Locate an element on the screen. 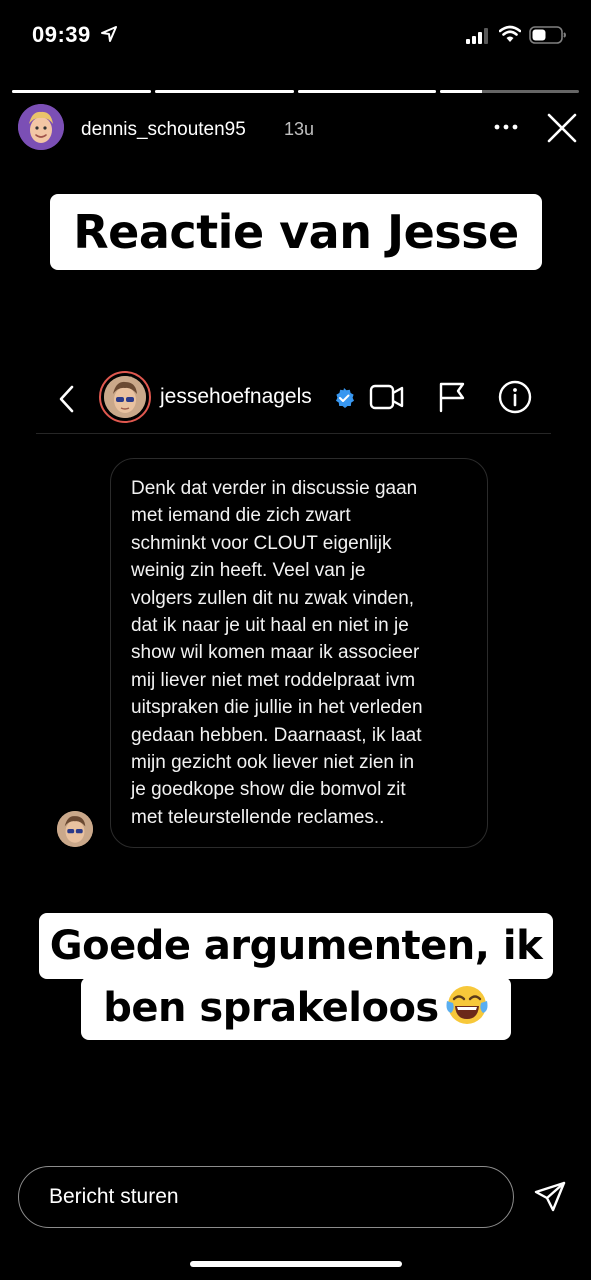 The width and height of the screenshot is (591, 1280). story-time-ago: 13u is located at coordinates (299, 129).